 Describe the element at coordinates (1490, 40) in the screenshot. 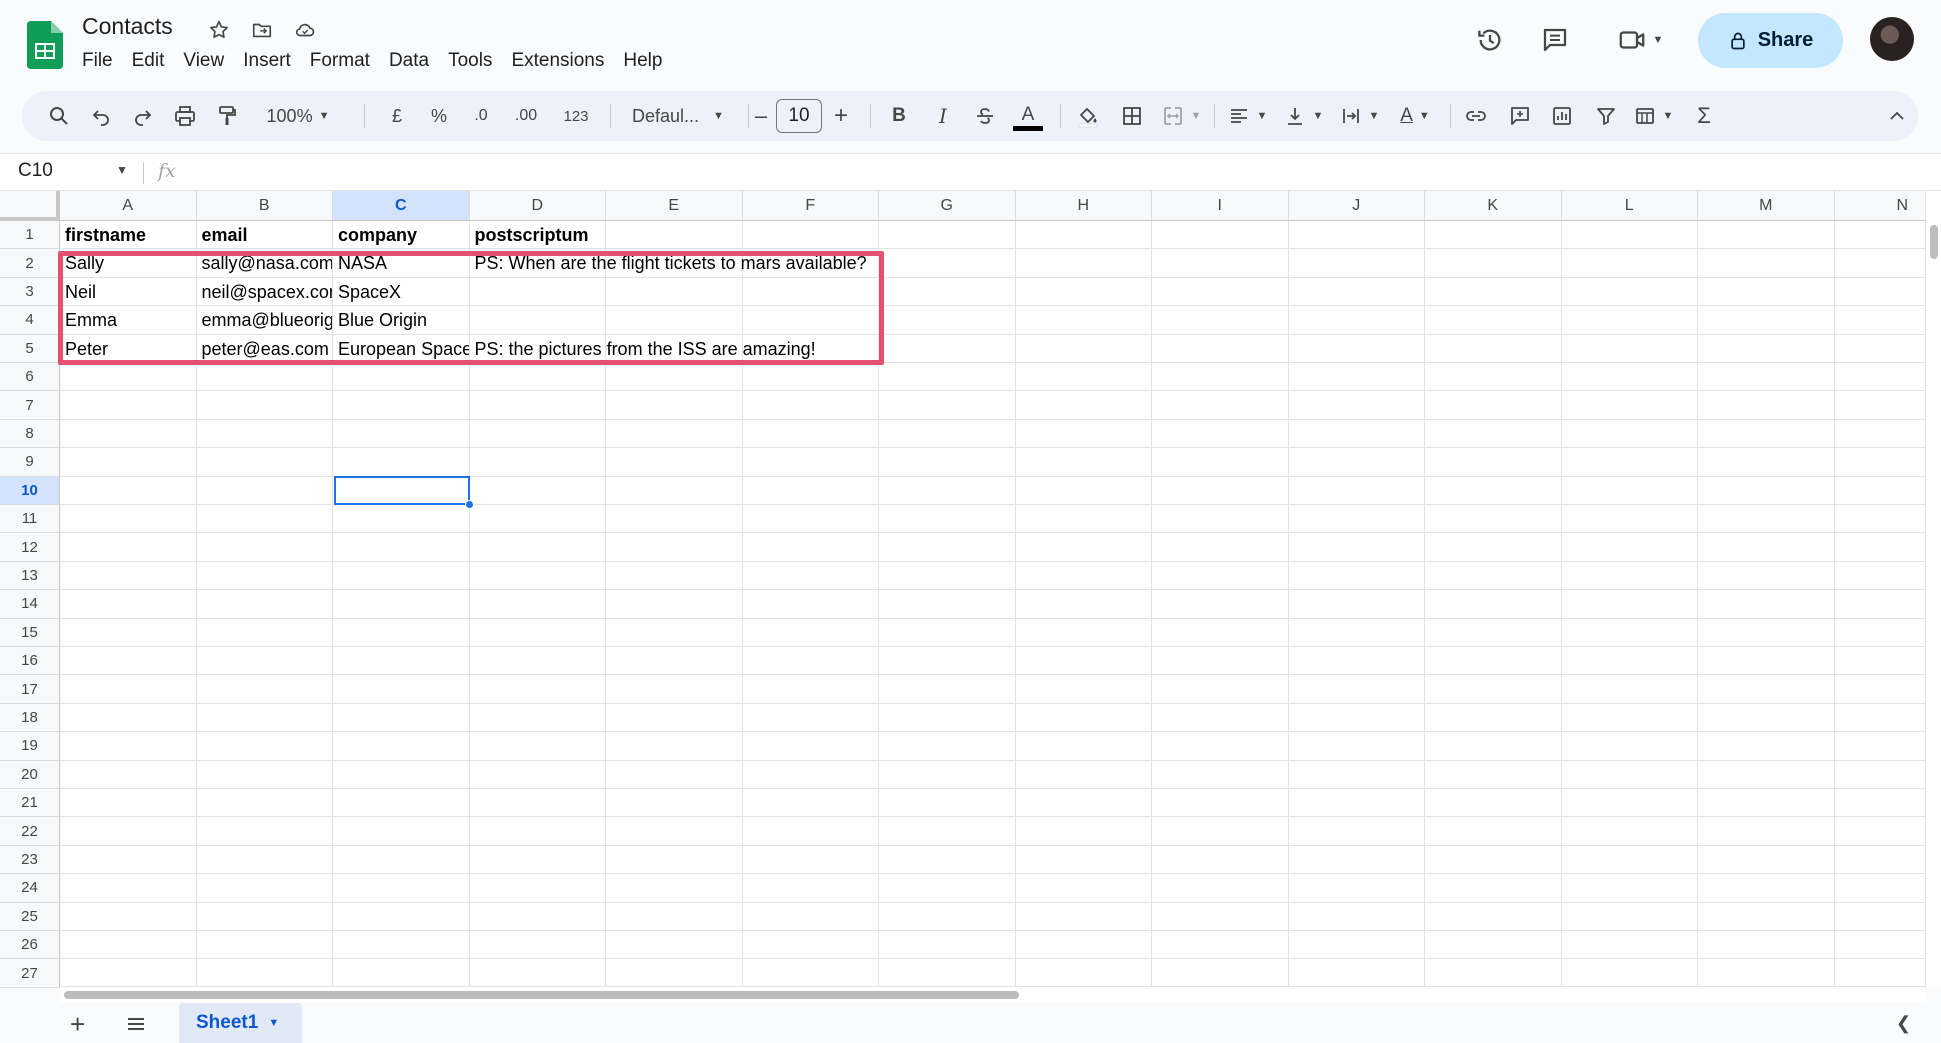

I see `version-history-icon` at that location.